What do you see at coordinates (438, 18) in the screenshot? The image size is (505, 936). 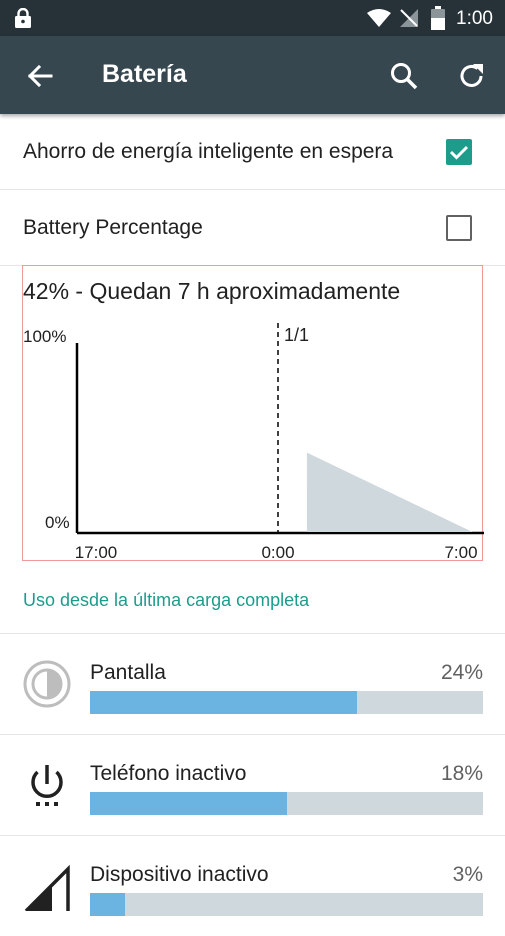 I see `battery-icon` at bounding box center [438, 18].